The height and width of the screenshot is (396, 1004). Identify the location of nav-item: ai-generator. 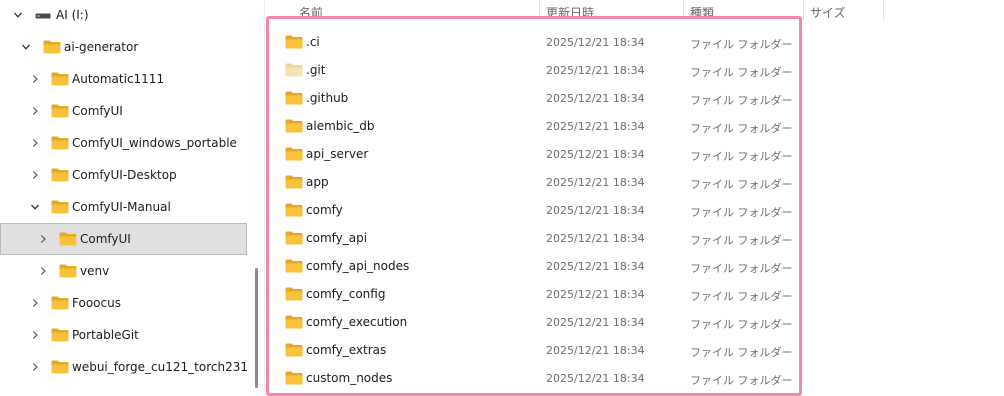
(123, 47).